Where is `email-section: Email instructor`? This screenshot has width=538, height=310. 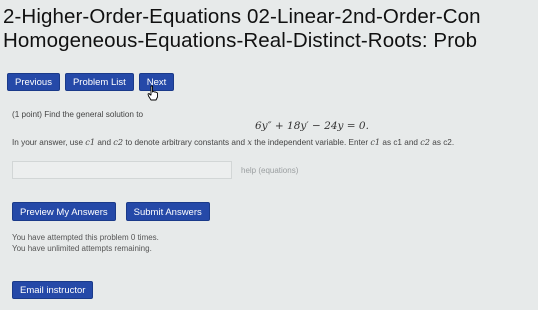 email-section: Email instructor is located at coordinates (53, 289).